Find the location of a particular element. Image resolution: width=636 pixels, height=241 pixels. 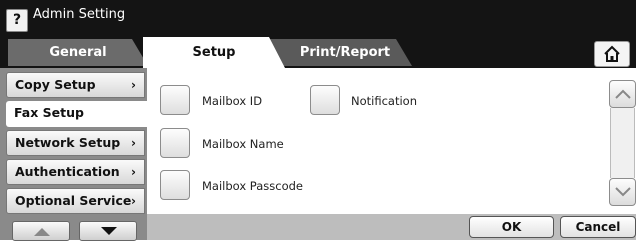

title-bar: ? Admin Setting is located at coordinates (318, 17).